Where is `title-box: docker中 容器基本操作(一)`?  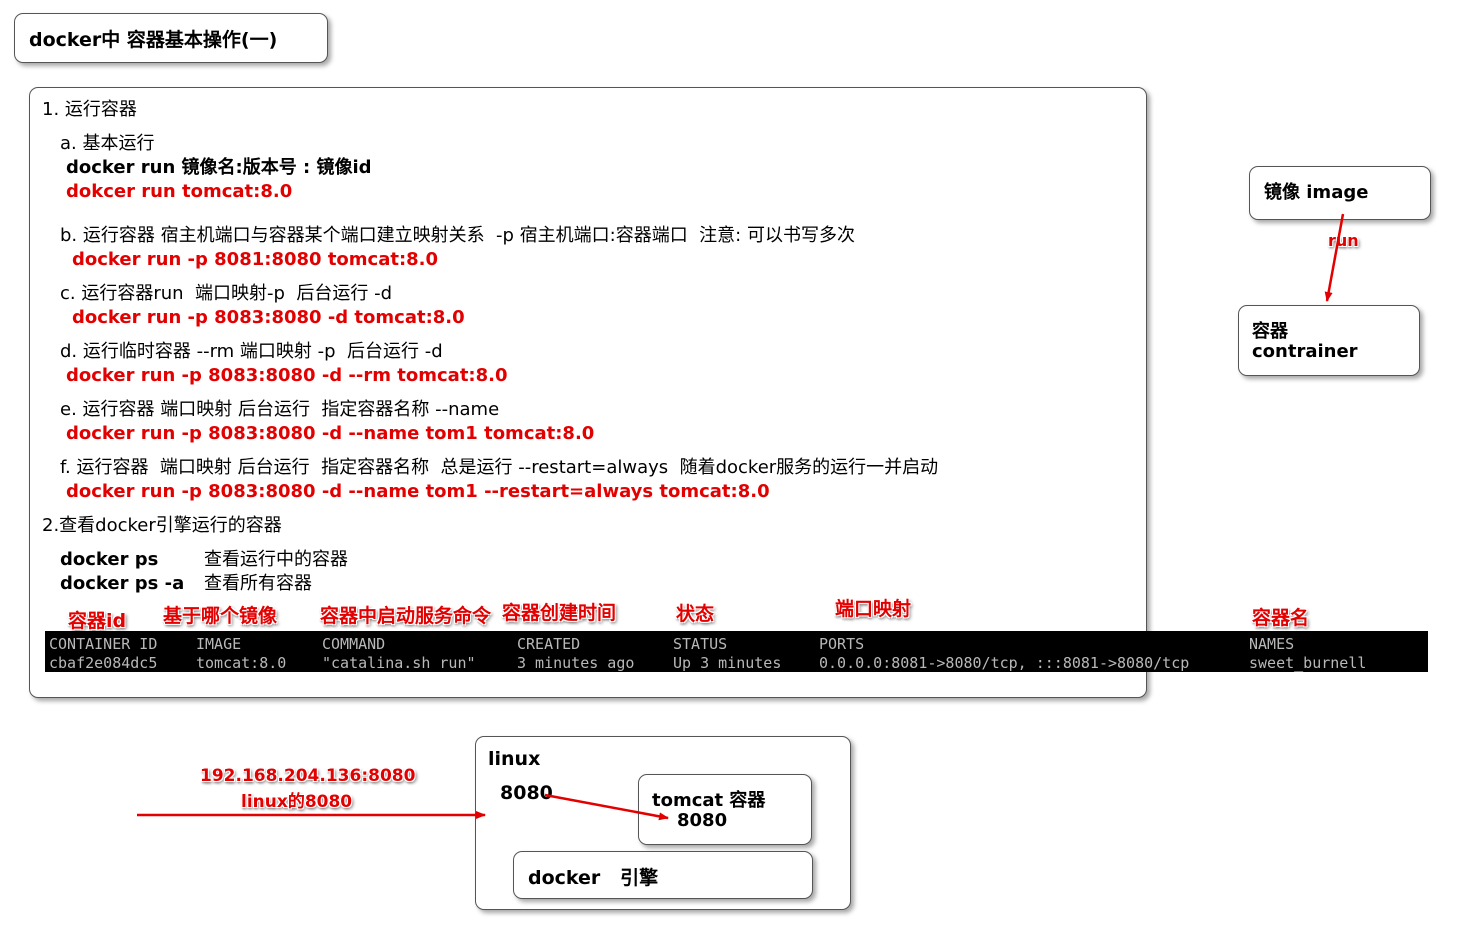 title-box: docker中 容器基本操作(一) is located at coordinates (171, 38).